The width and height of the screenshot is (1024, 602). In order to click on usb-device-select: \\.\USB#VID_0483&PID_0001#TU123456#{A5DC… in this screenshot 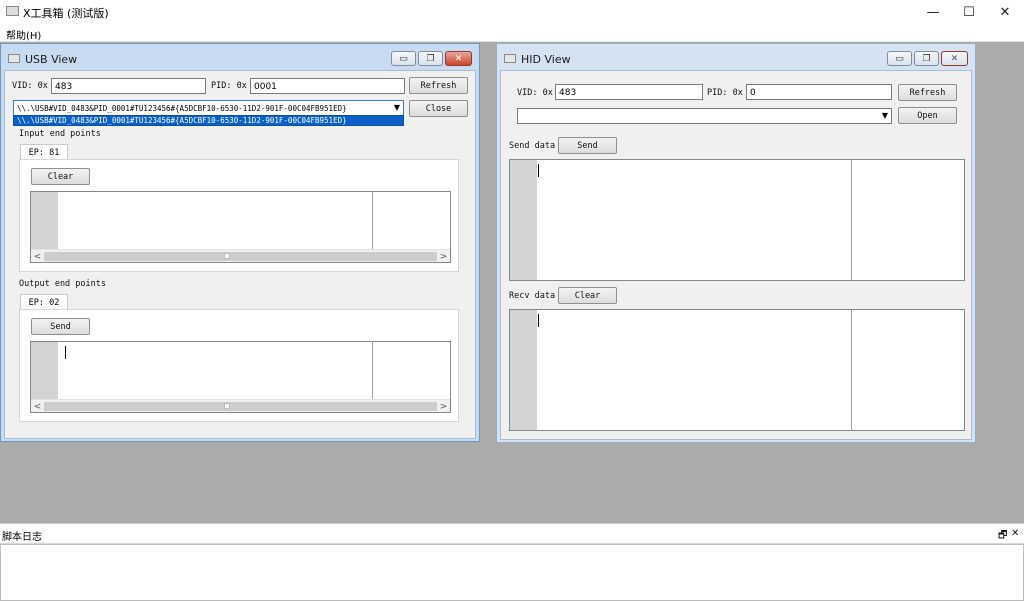, I will do `click(208, 108)`.